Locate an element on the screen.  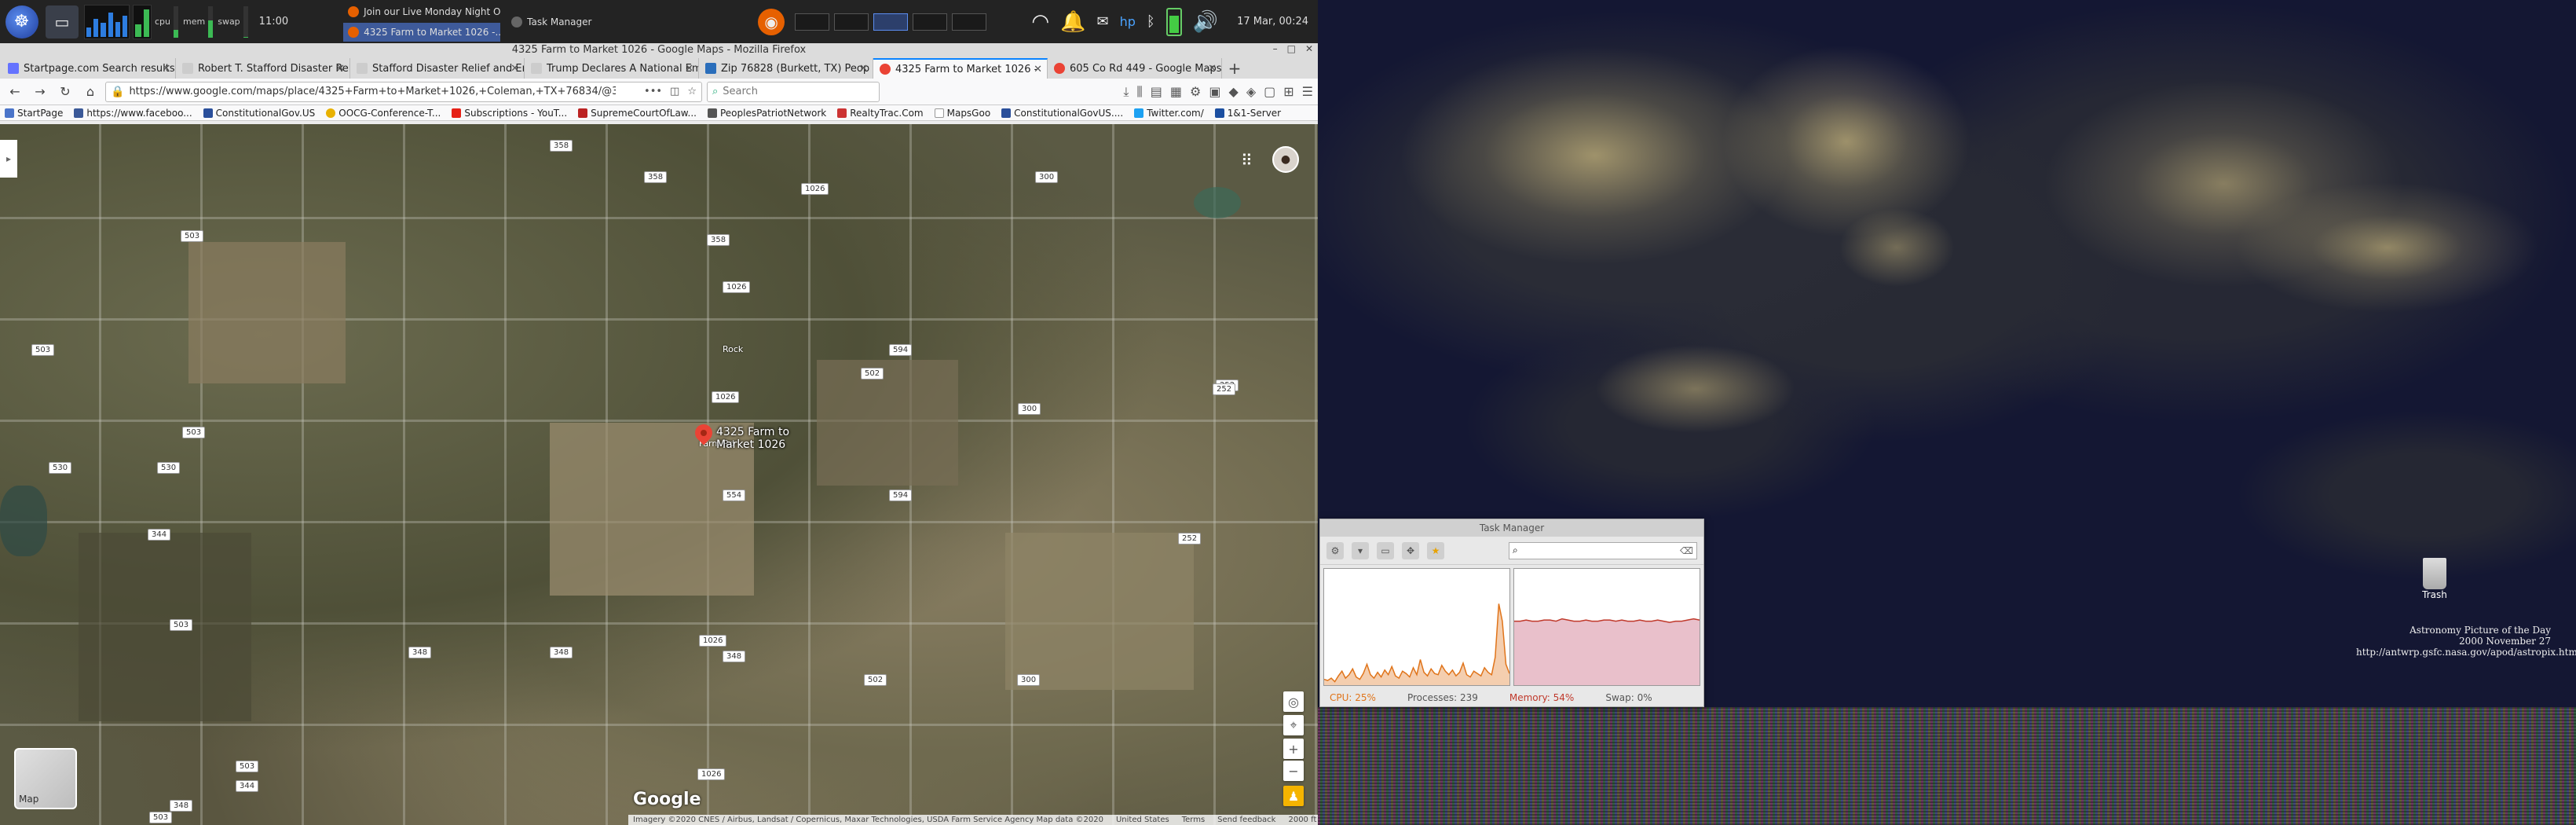
mail-icon: ✉ is located at coordinates (1102, 21).